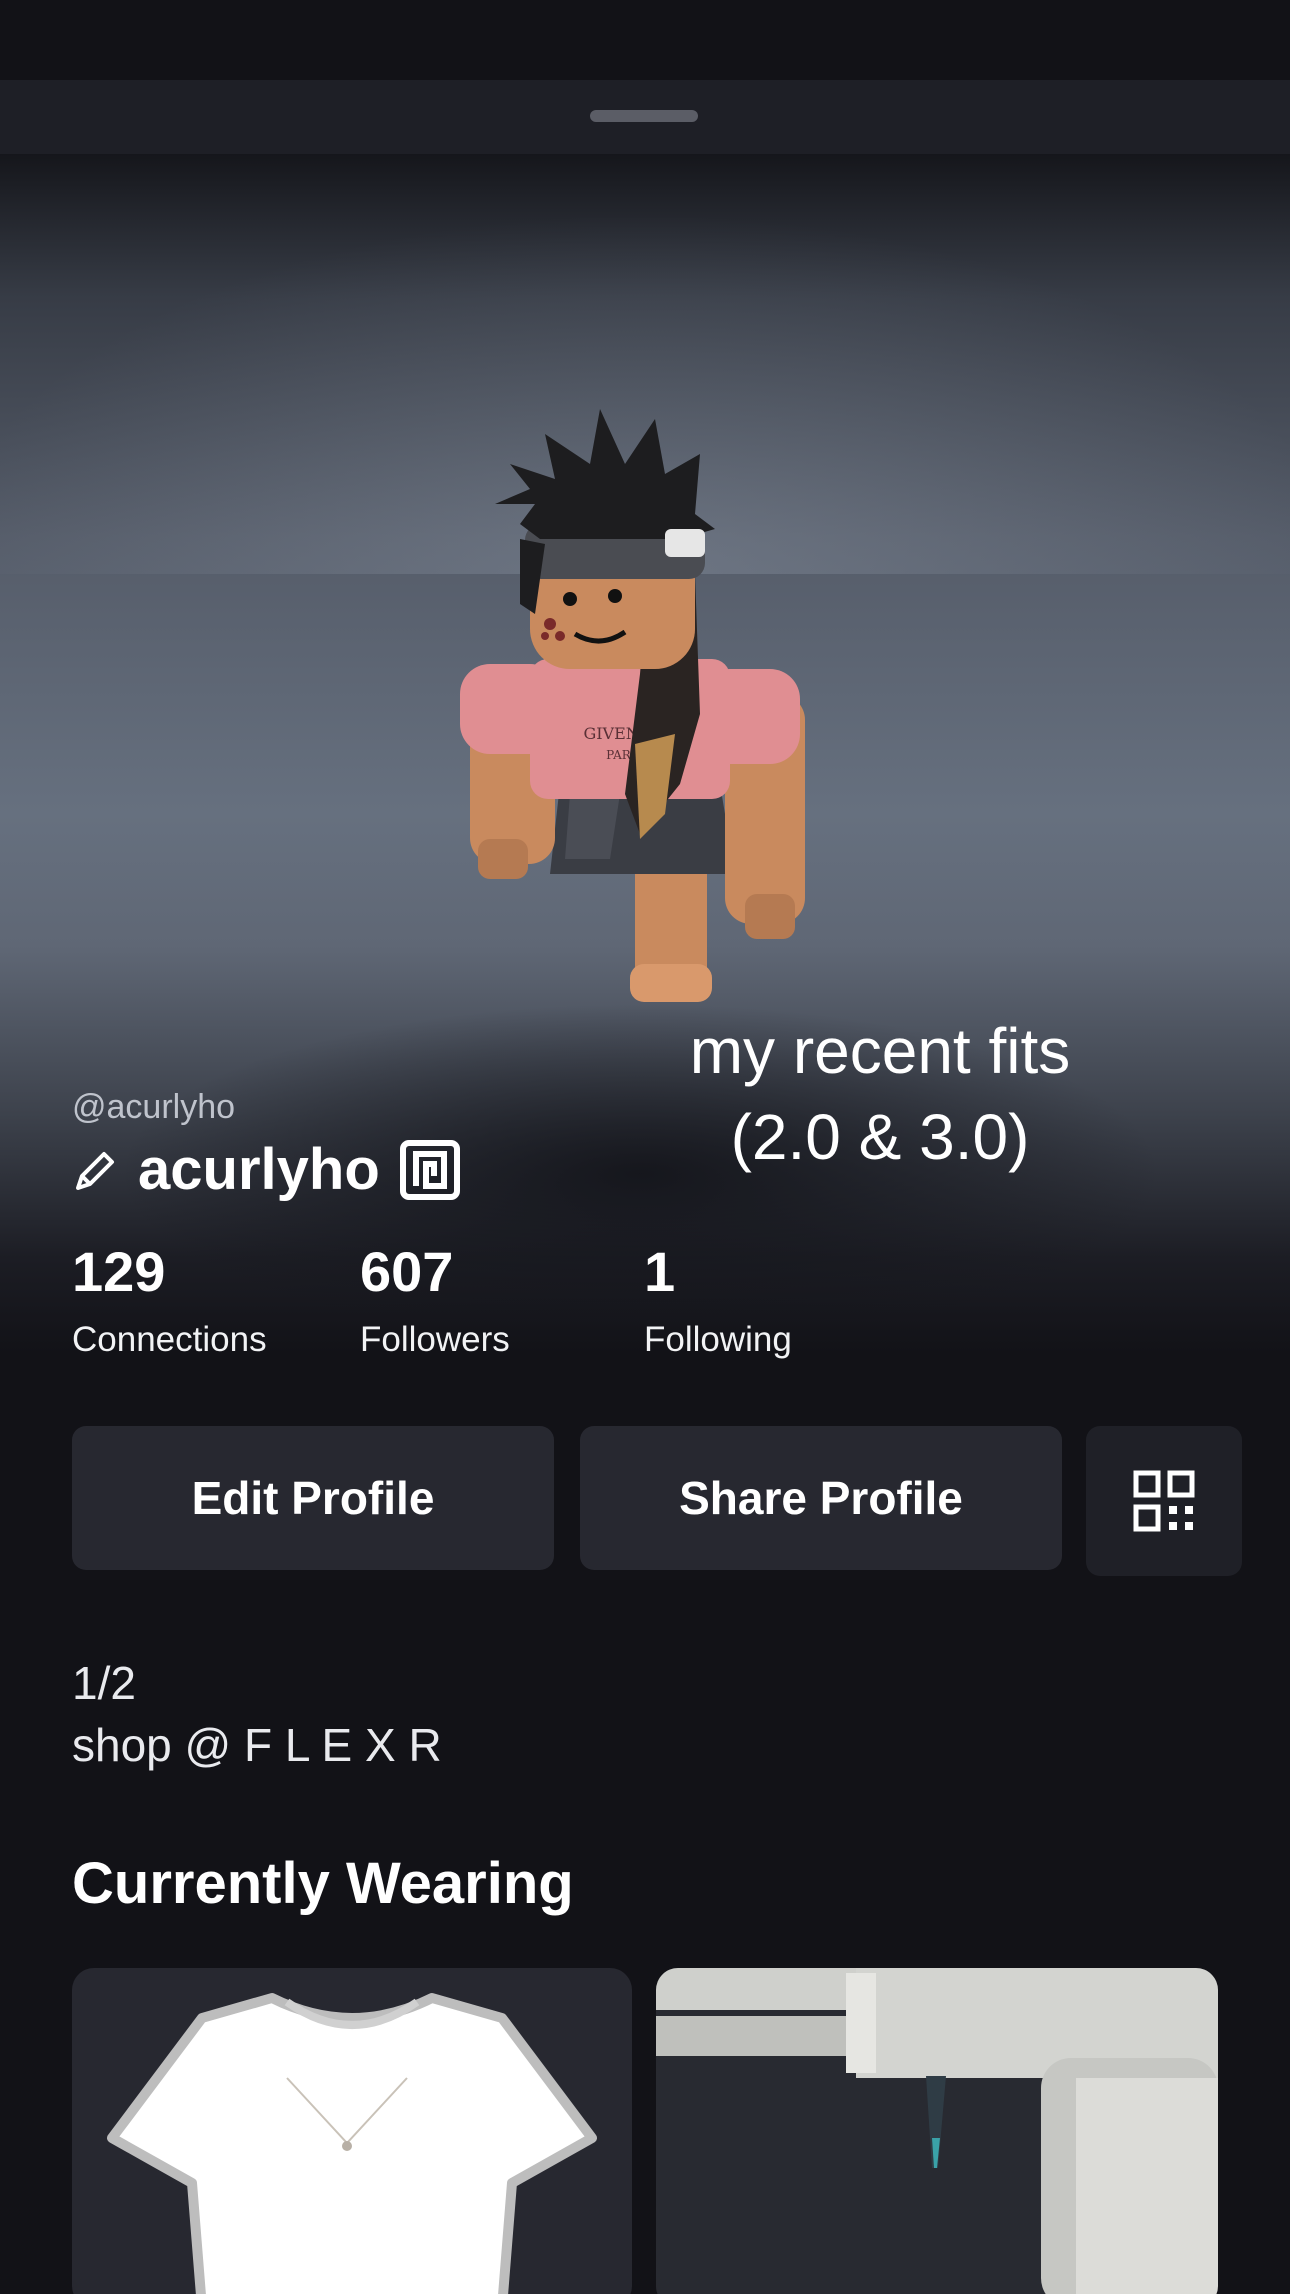  What do you see at coordinates (718, 1302) in the screenshot?
I see `stat-following: 1 Following` at bounding box center [718, 1302].